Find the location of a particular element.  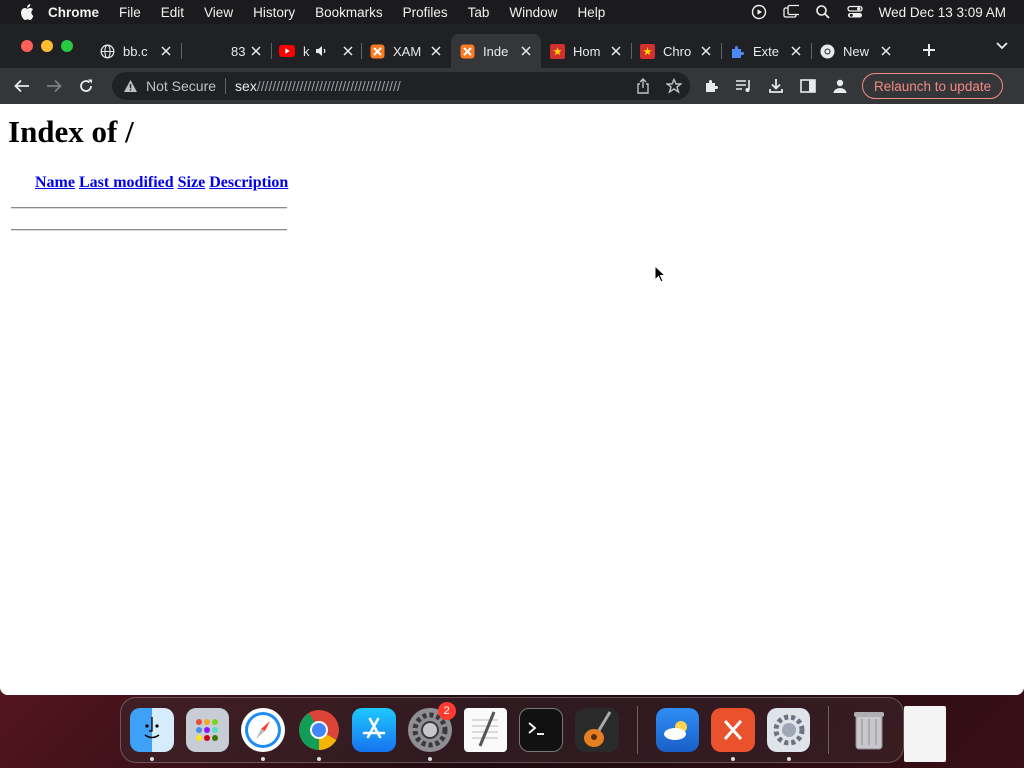

dock-divider is located at coordinates (637, 730).